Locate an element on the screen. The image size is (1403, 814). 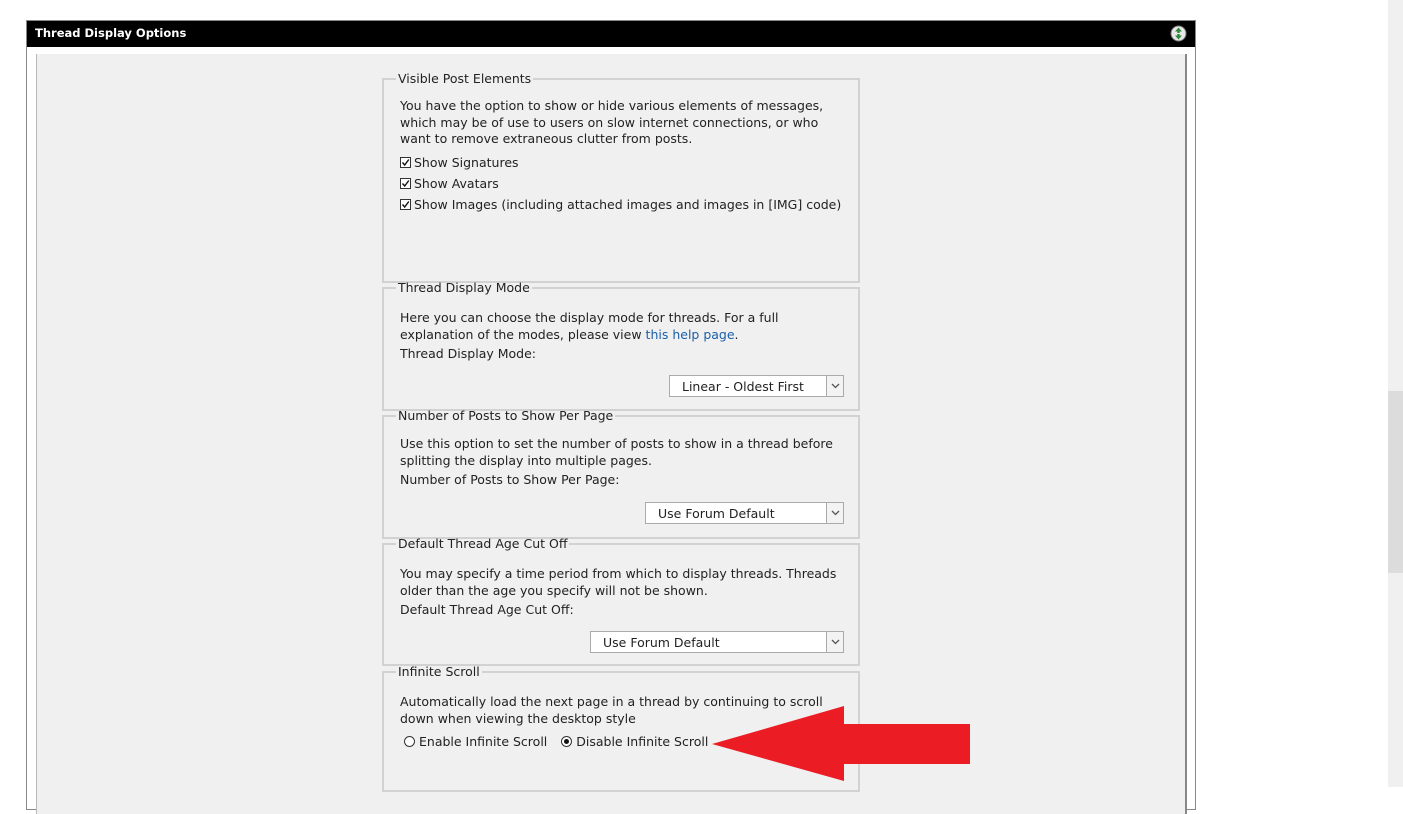
option-enable-infinite-scroll: Enable Infinite Scroll is located at coordinates (475, 741).